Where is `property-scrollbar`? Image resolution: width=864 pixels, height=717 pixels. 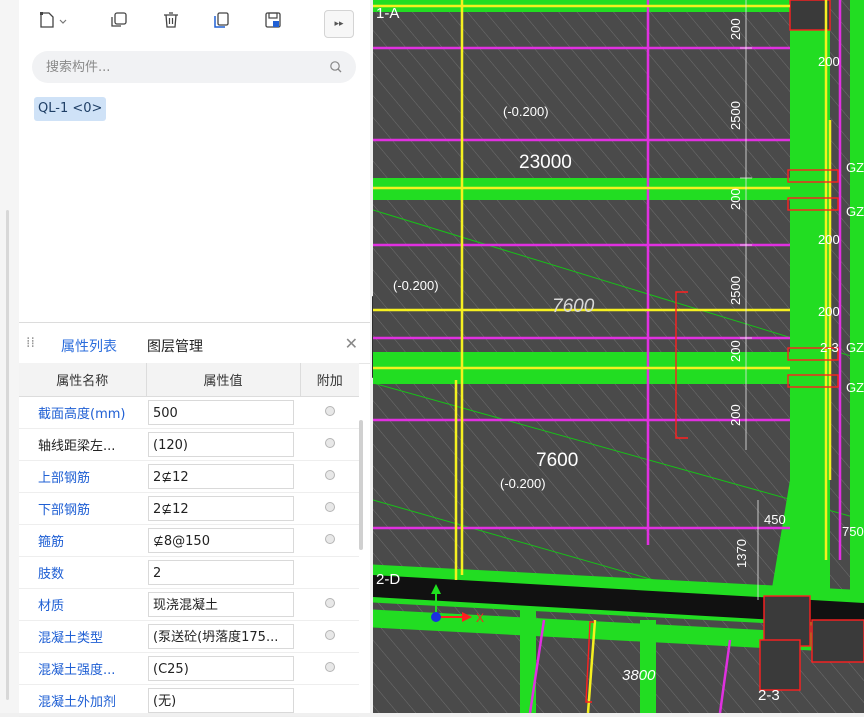
property-scrollbar is located at coordinates (361, 485).